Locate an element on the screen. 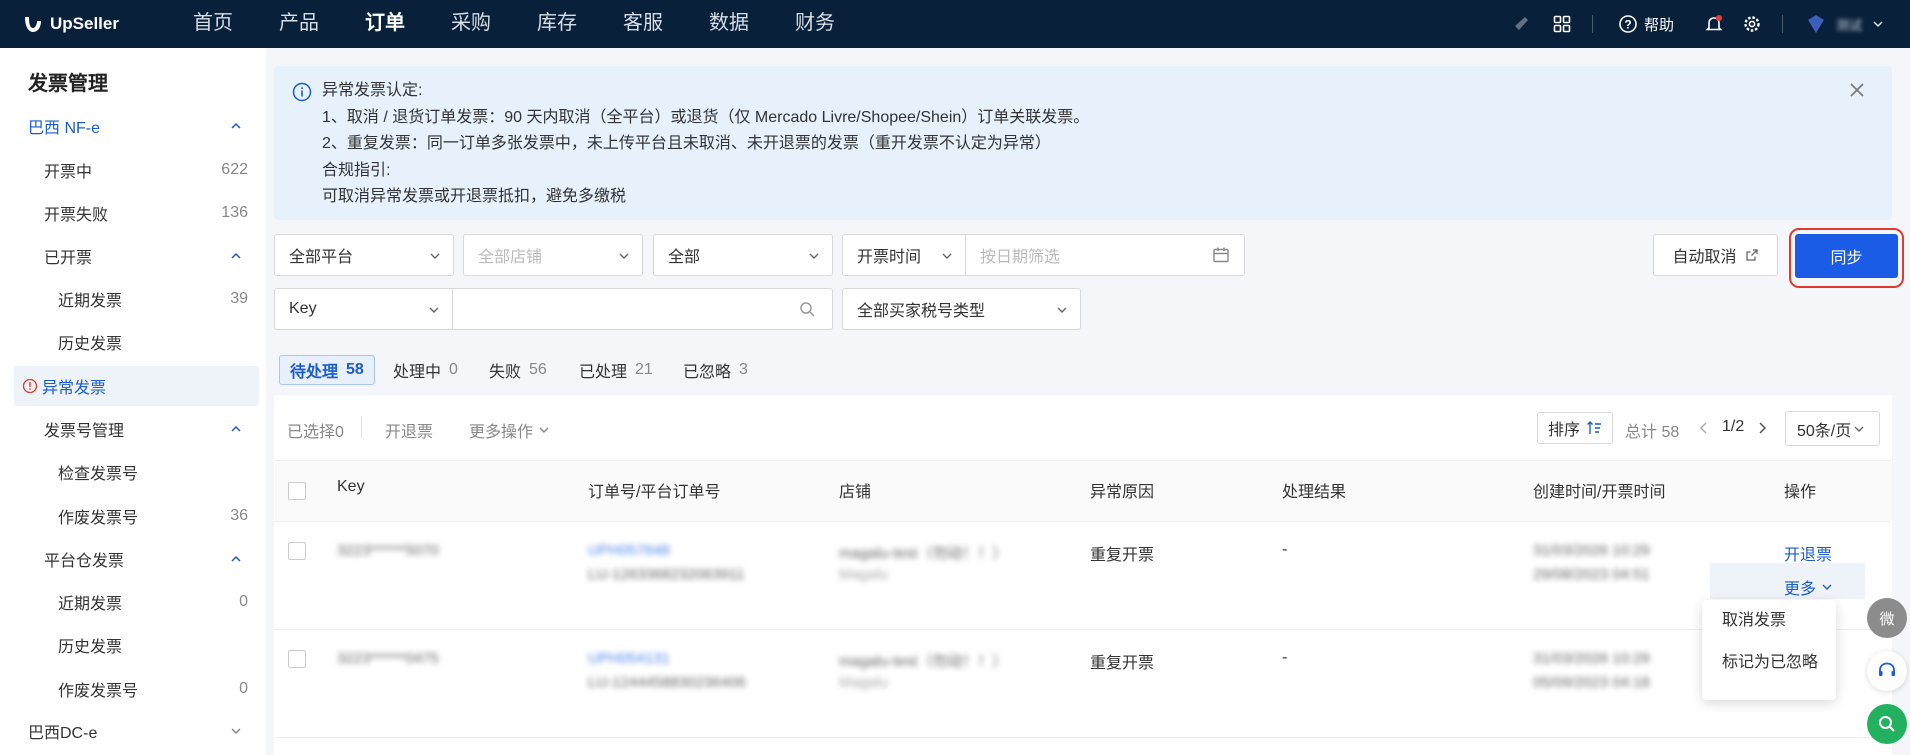 This screenshot has width=1910, height=755. sidebar-item-count: 39 is located at coordinates (239, 298).